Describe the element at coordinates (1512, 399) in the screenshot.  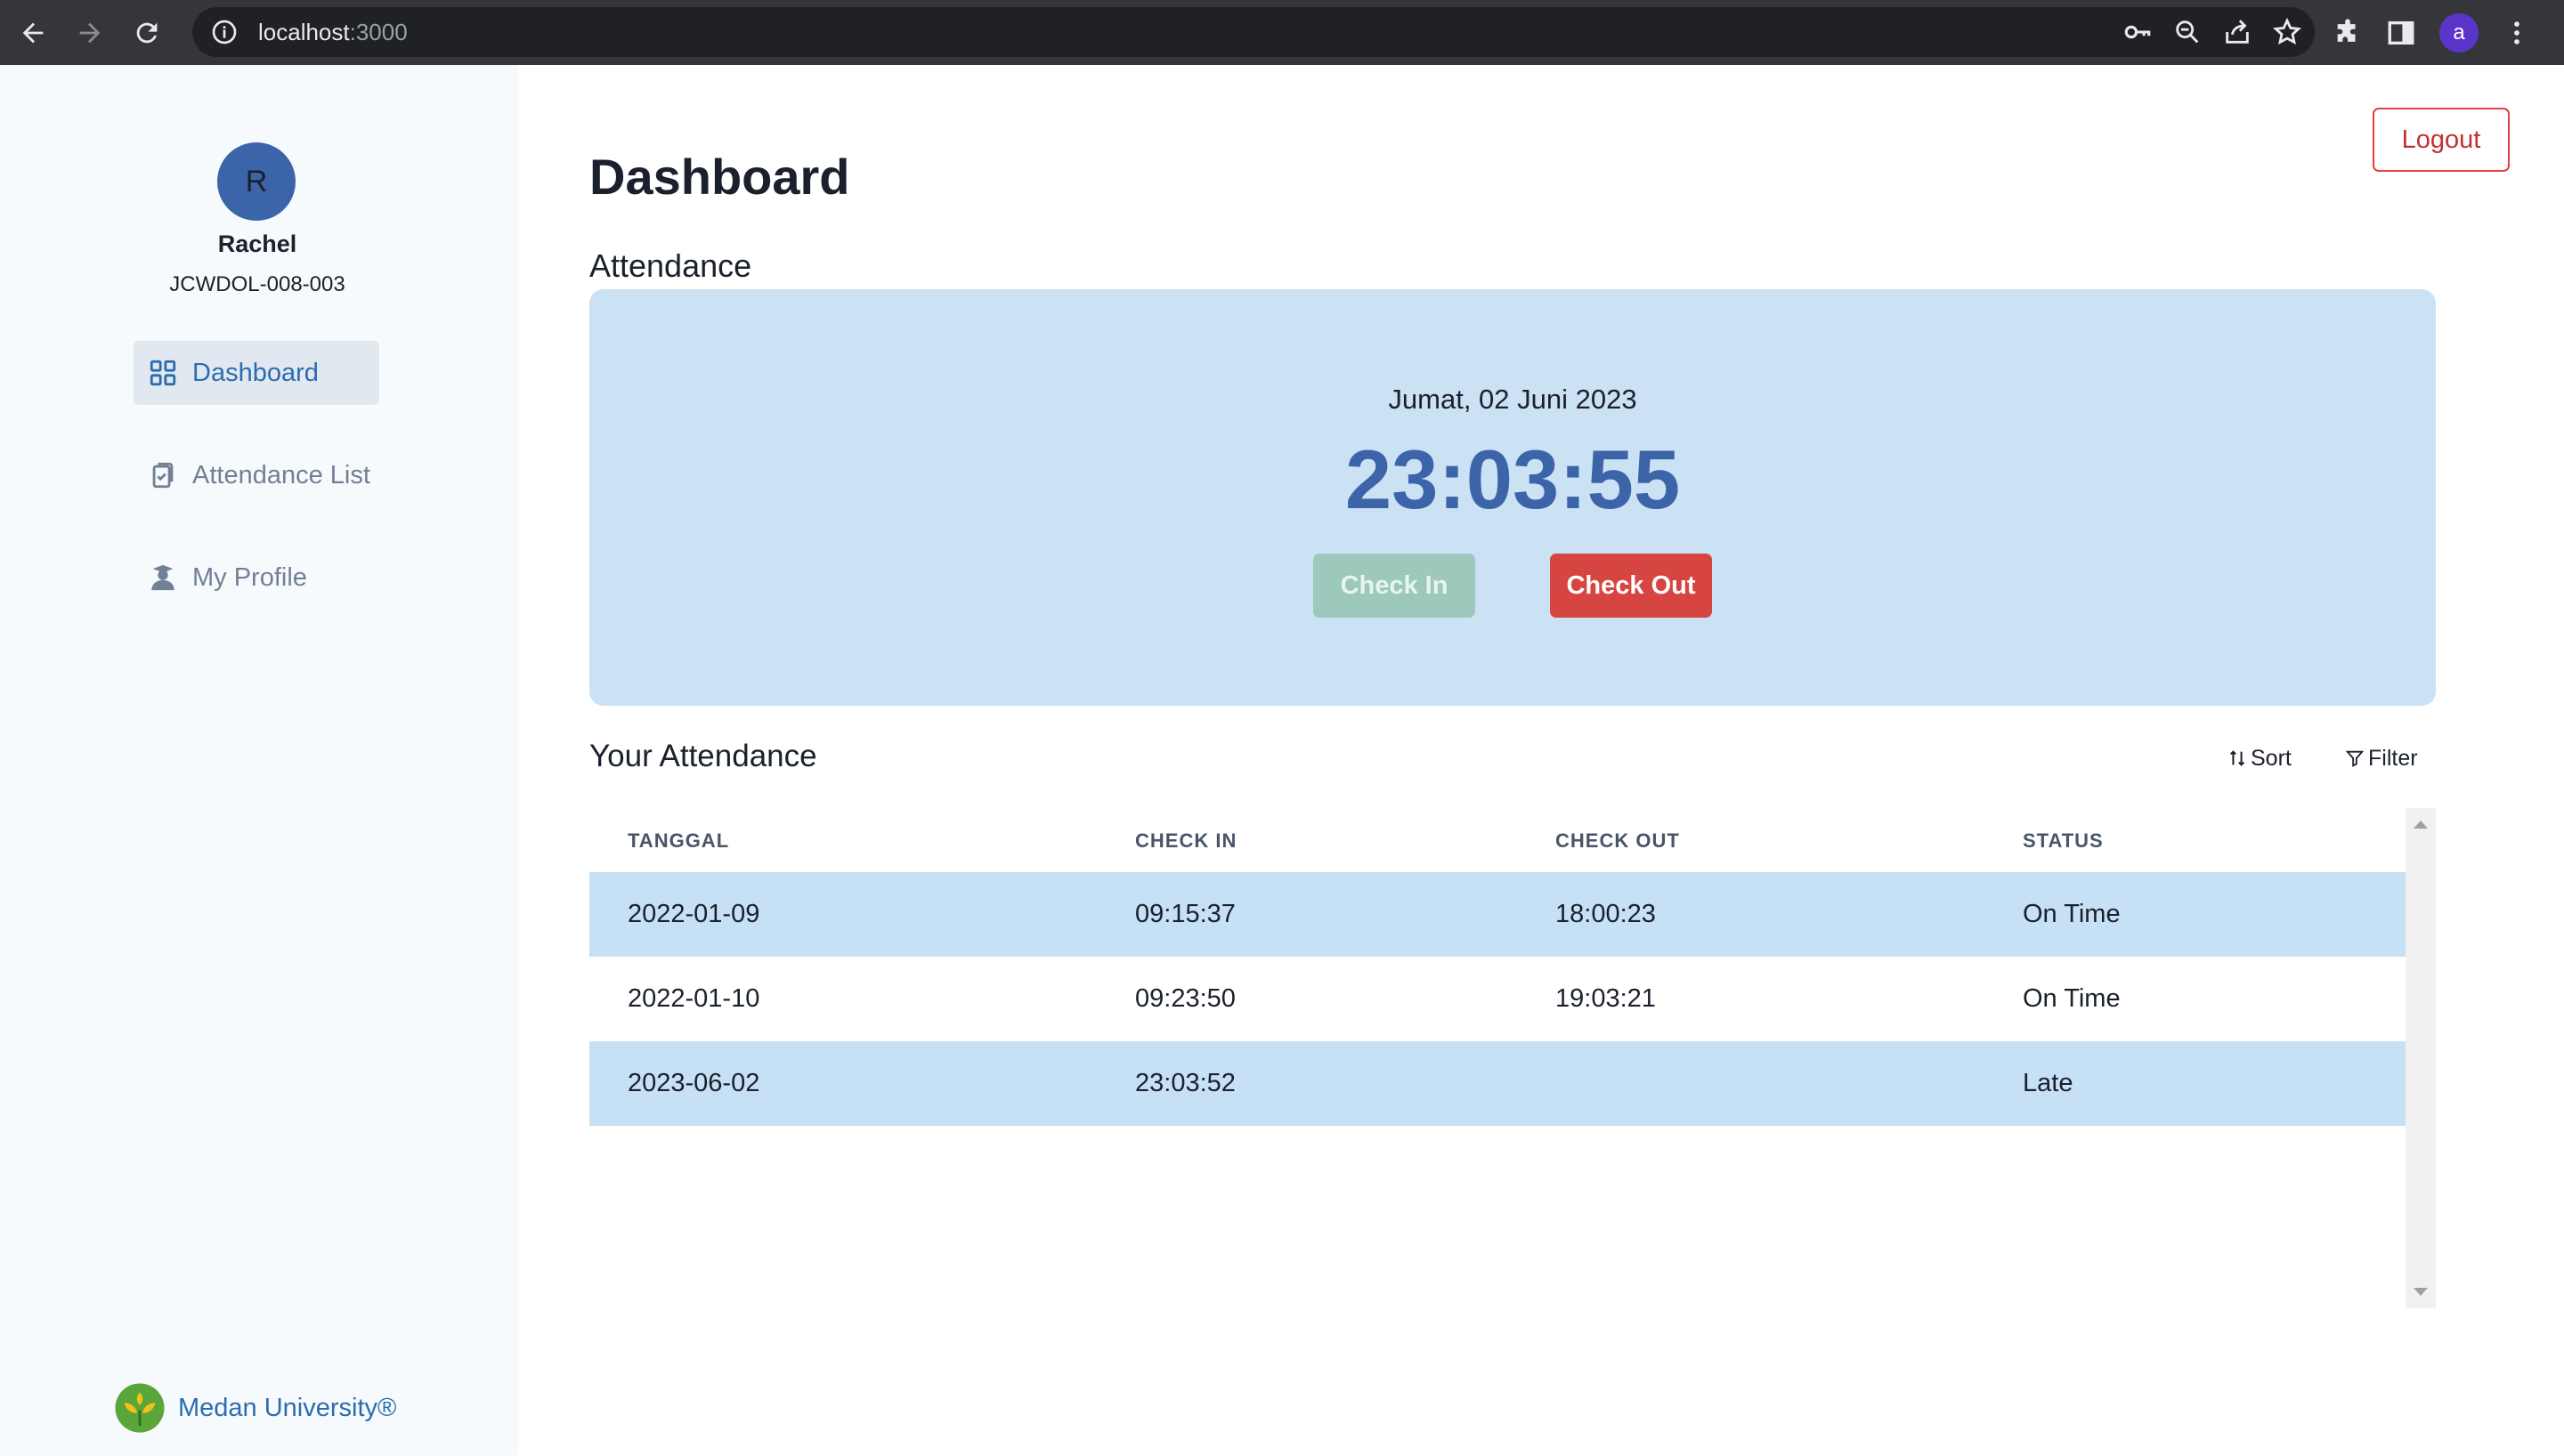
I see `current-date: Jumat, 02 Juni 2023` at that location.